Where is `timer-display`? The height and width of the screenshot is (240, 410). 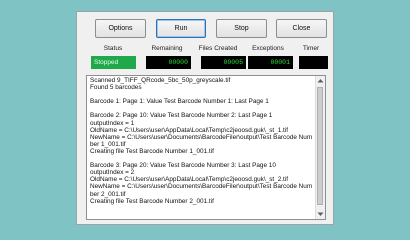 timer-display is located at coordinates (313, 62).